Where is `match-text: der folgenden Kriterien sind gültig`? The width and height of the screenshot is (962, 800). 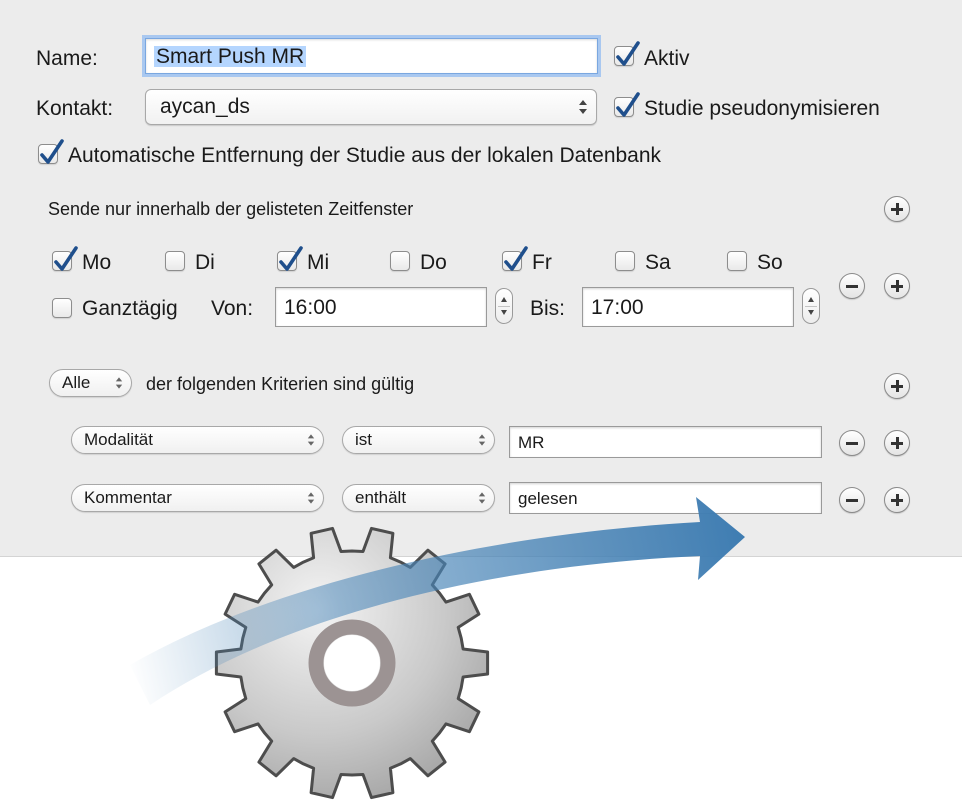
match-text: der folgenden Kriterien sind gültig is located at coordinates (280, 384).